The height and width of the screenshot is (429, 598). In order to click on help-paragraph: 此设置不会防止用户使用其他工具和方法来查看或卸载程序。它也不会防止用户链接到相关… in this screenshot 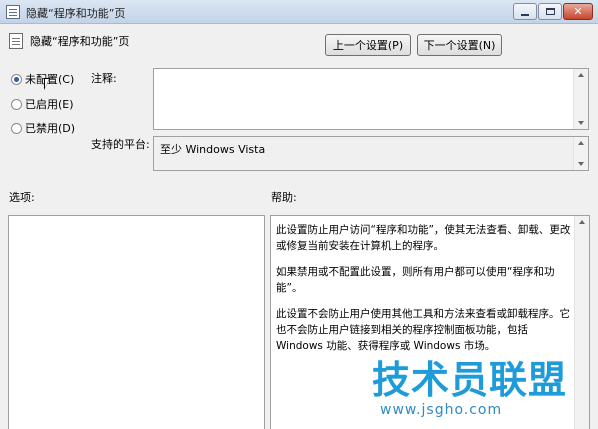, I will do `click(423, 330)`.